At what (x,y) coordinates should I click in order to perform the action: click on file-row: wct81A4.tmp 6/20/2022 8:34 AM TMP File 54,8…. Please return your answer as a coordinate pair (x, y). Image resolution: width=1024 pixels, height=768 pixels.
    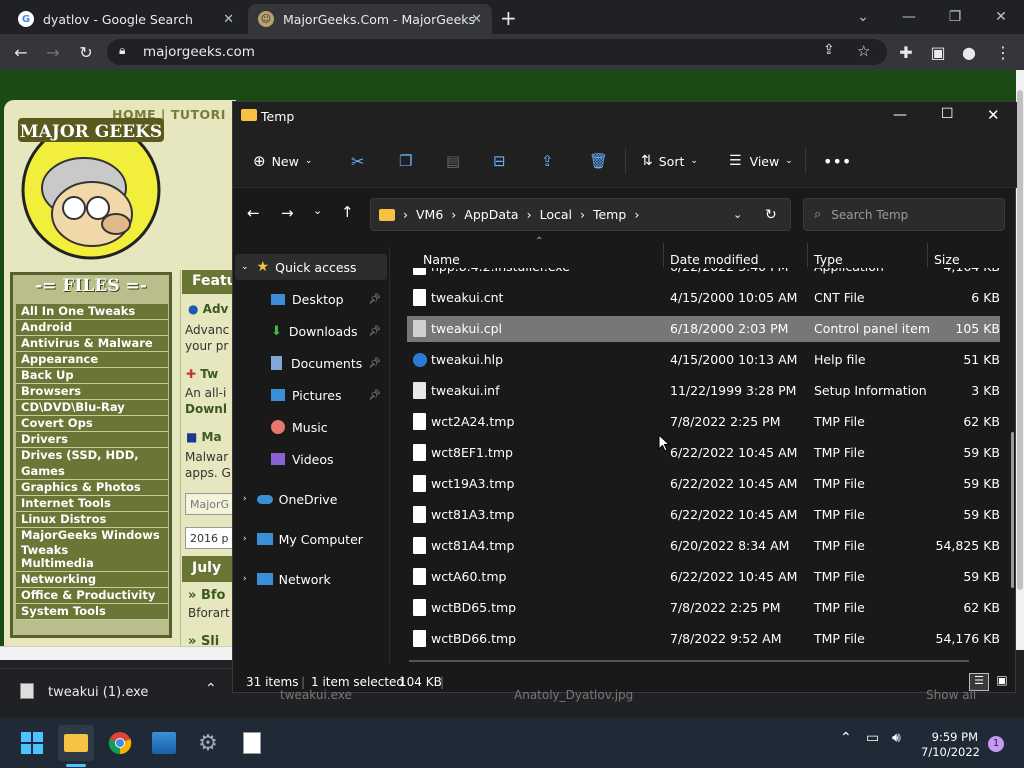
    Looking at the image, I should click on (703, 546).